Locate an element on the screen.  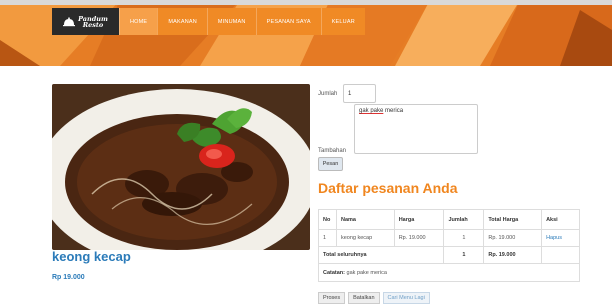
cell-name: keong kecap is located at coordinates (365, 238).